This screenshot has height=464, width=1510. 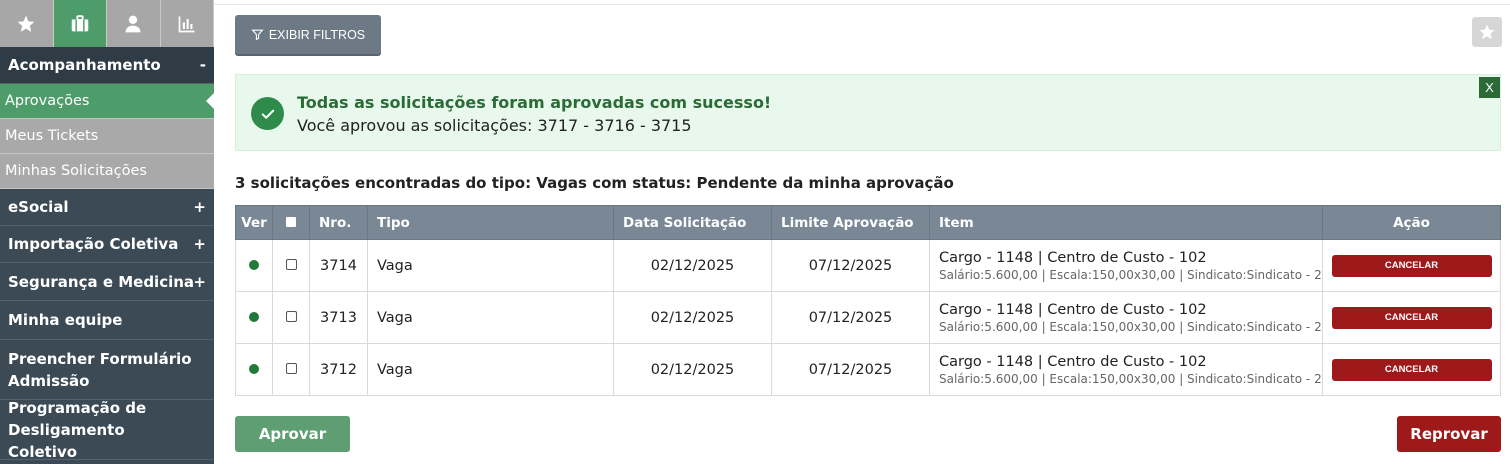 What do you see at coordinates (338, 317) in the screenshot?
I see `row-nro: 3713` at bounding box center [338, 317].